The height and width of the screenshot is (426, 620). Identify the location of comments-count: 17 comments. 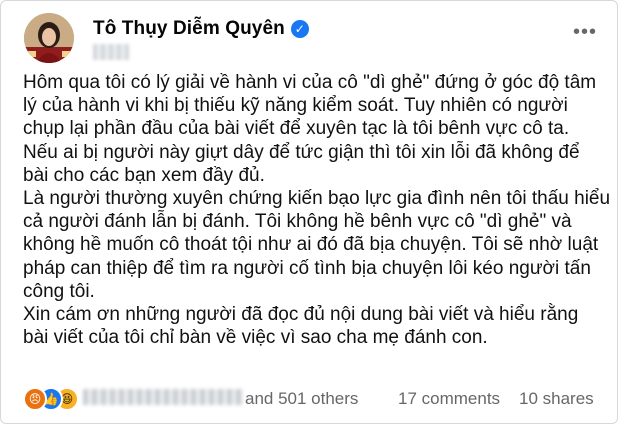
(449, 399).